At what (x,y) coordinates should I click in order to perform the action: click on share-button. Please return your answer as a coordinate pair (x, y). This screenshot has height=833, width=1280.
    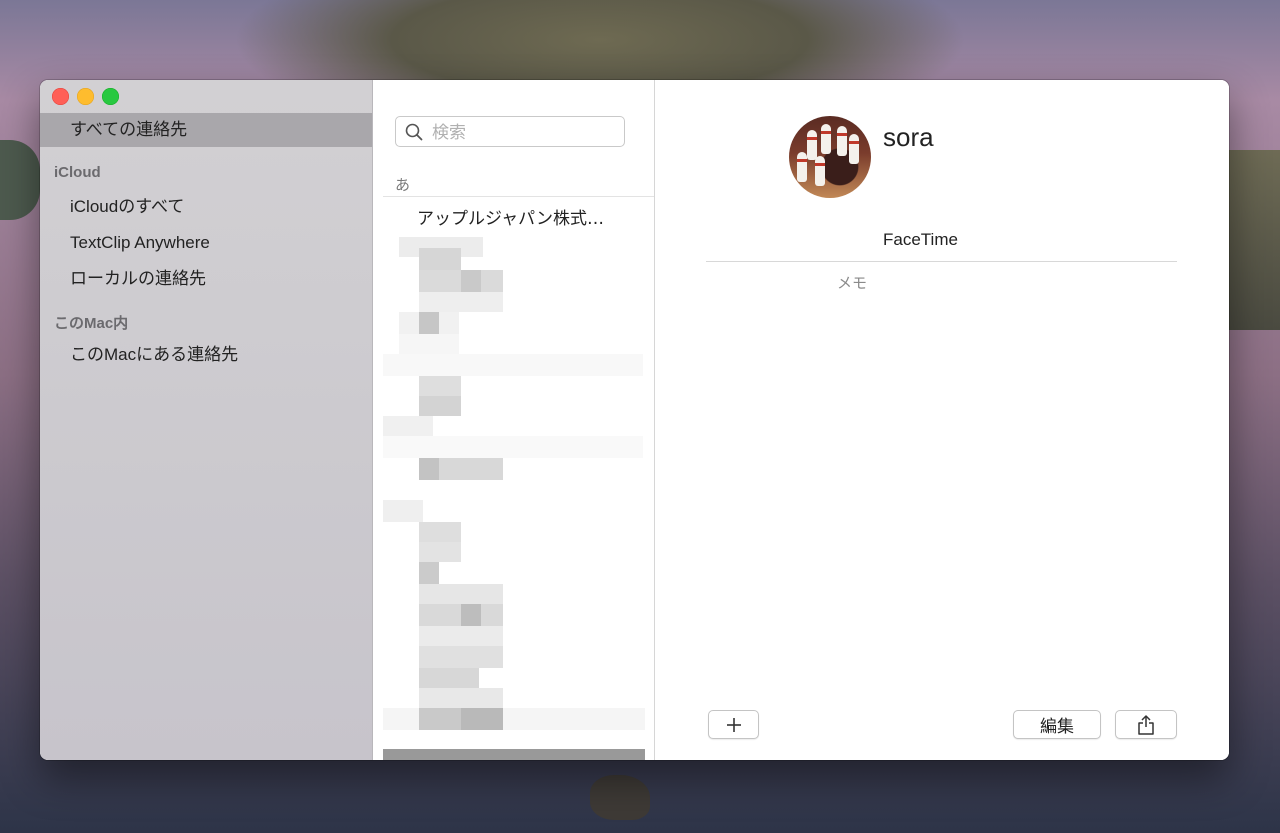
    Looking at the image, I should click on (1146, 724).